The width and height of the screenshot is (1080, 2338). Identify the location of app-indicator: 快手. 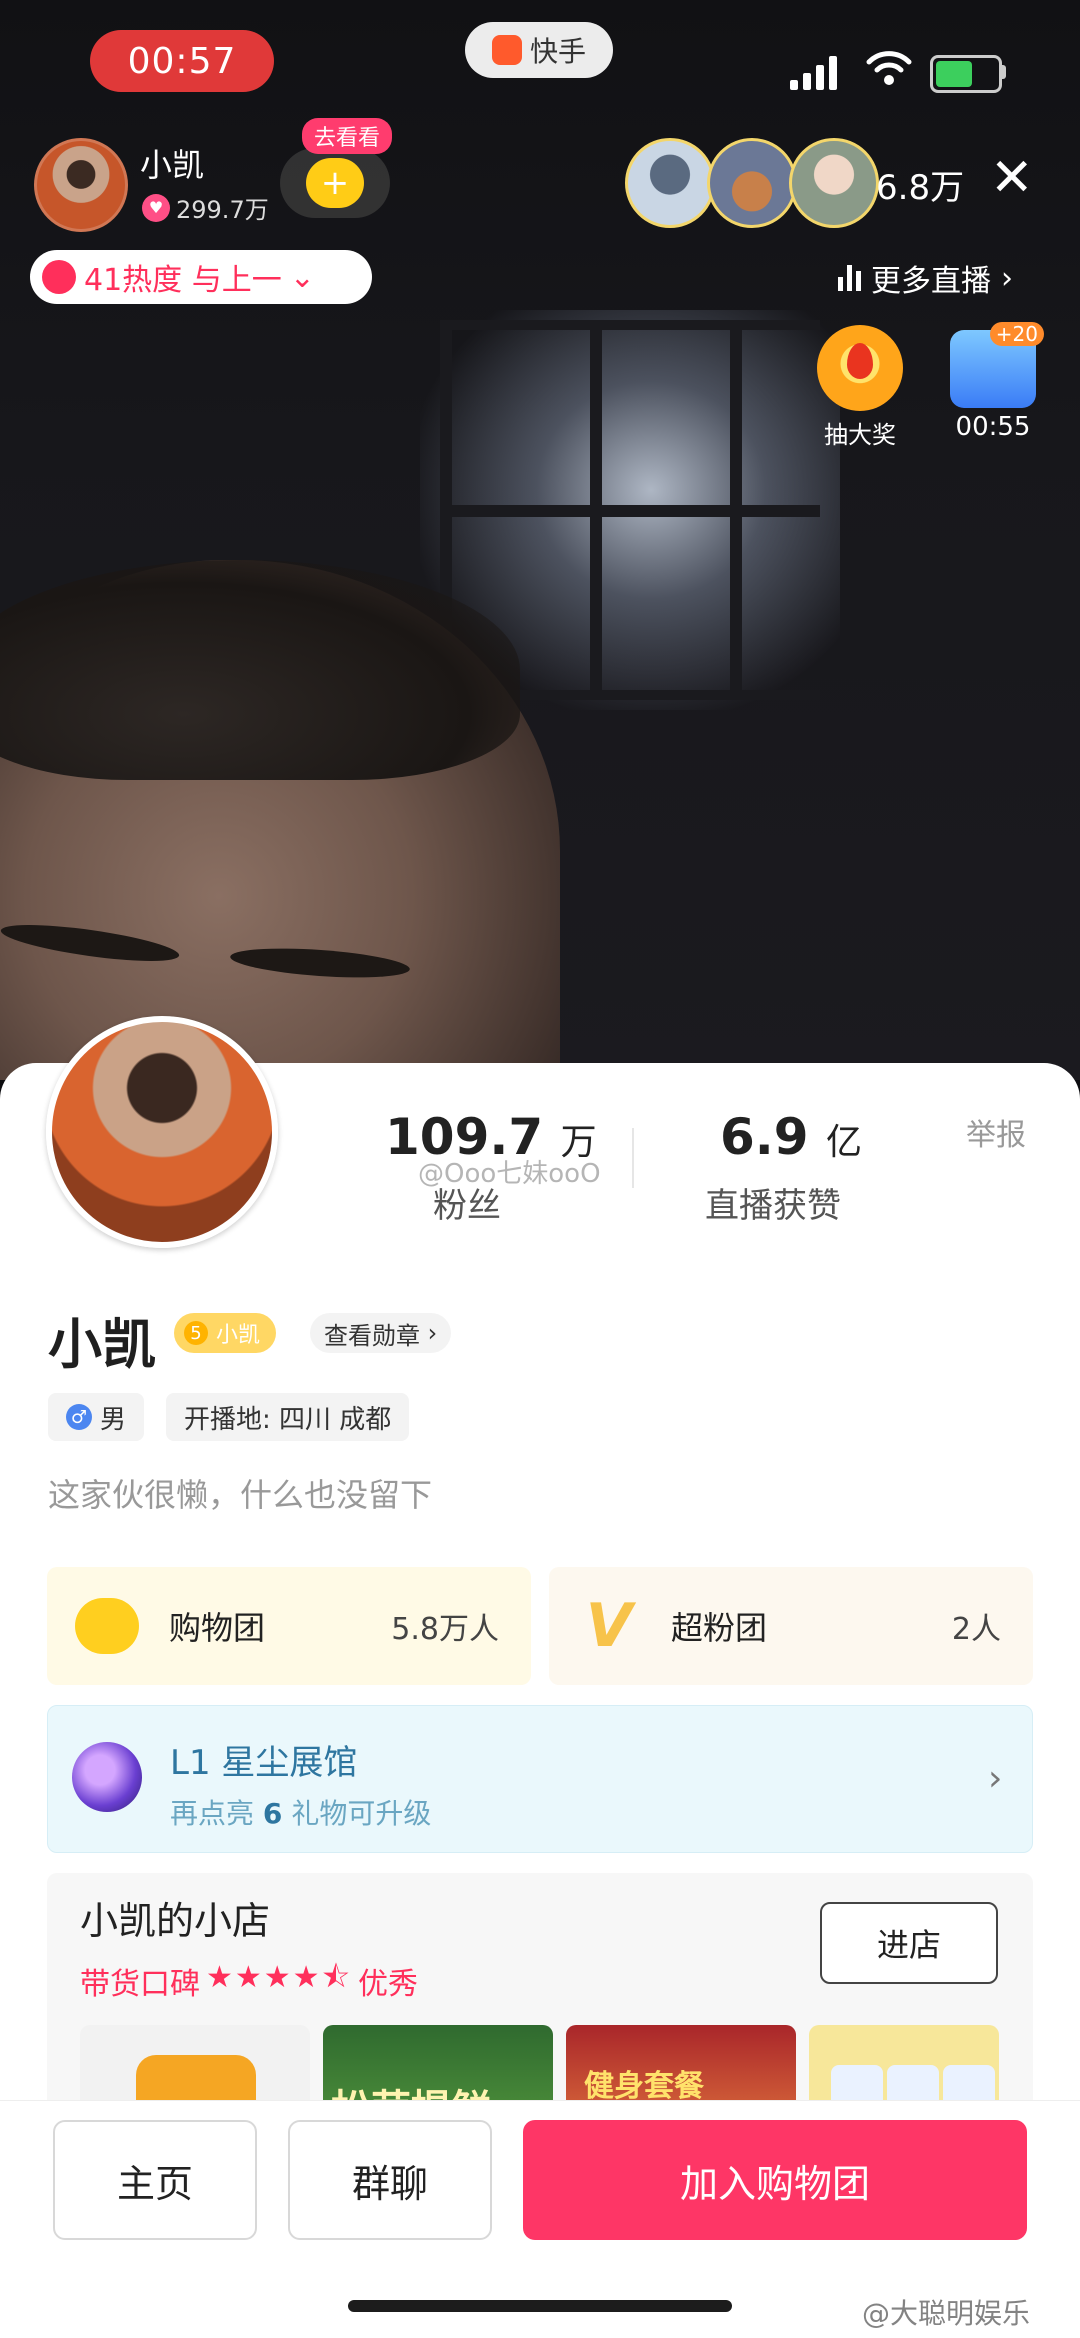
(539, 50).